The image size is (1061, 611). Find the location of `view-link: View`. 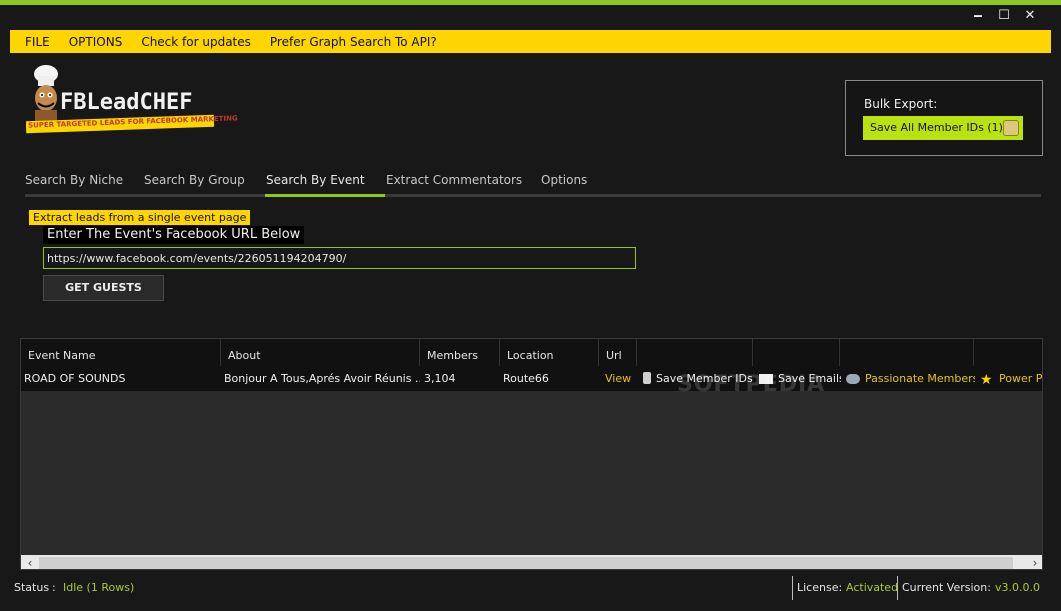

view-link: View is located at coordinates (620, 378).